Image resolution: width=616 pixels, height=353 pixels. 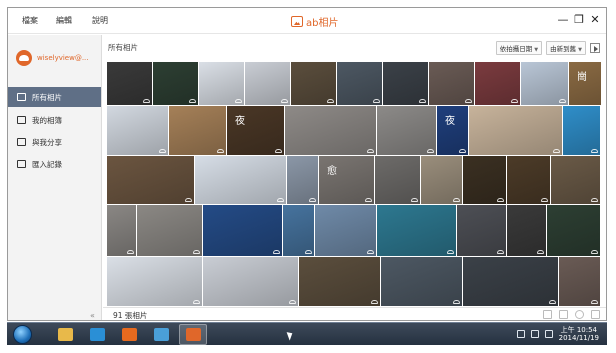 What do you see at coordinates (54, 120) in the screenshot?
I see `sidebar-item-my-albums: 我的相簿` at bounding box center [54, 120].